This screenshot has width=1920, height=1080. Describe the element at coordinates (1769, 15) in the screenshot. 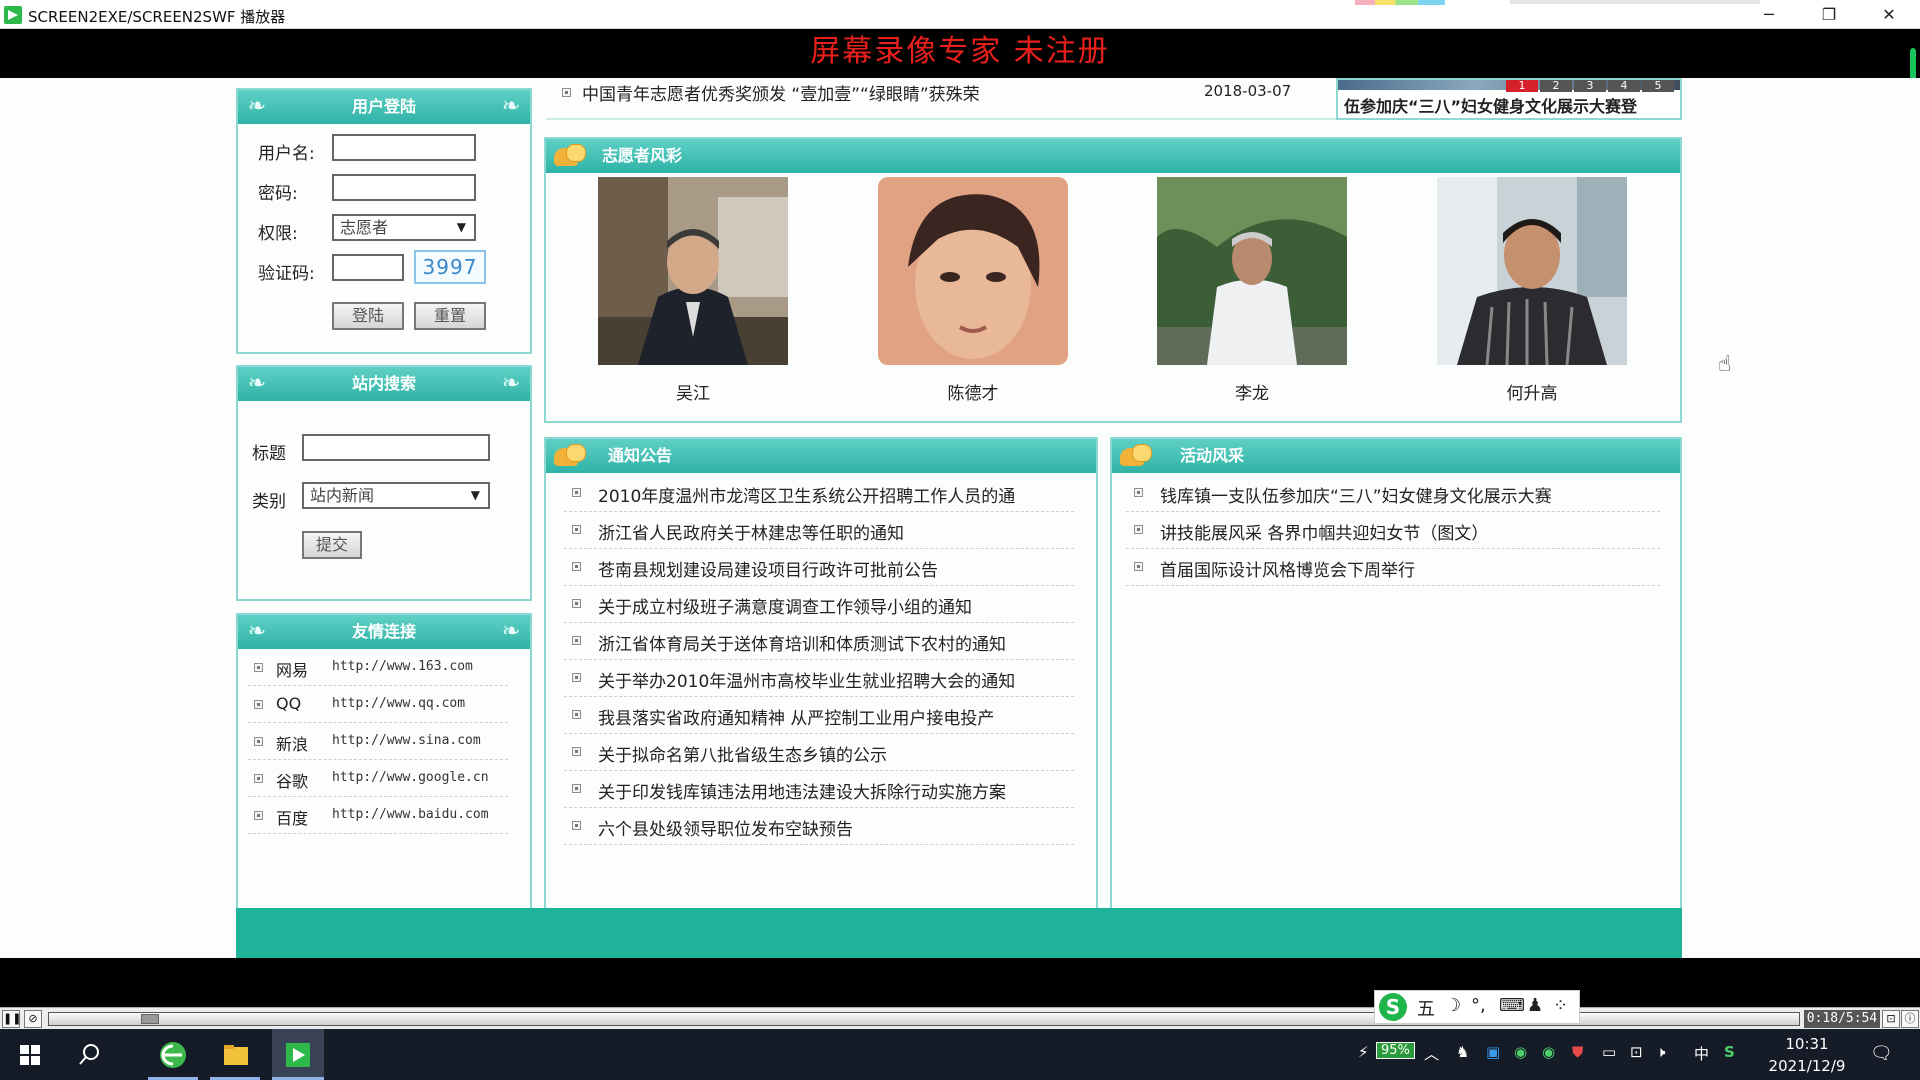

I see `minimize-button: ─` at that location.